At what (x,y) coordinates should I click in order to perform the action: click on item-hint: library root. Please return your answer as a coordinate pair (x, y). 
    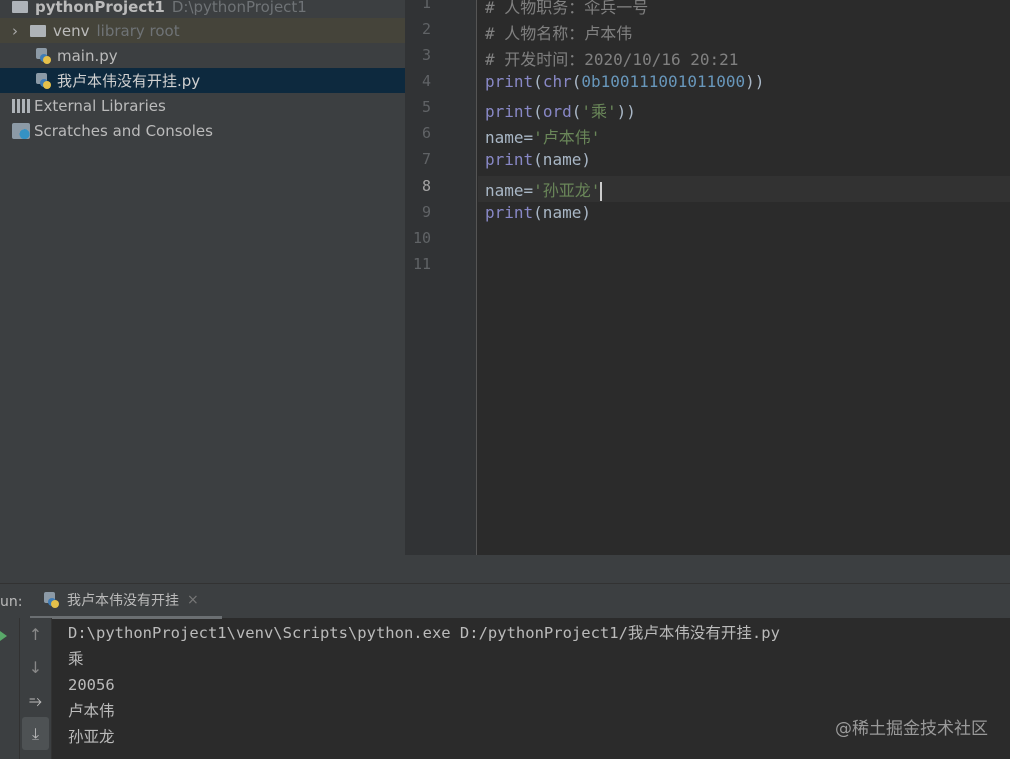
    Looking at the image, I should click on (138, 30).